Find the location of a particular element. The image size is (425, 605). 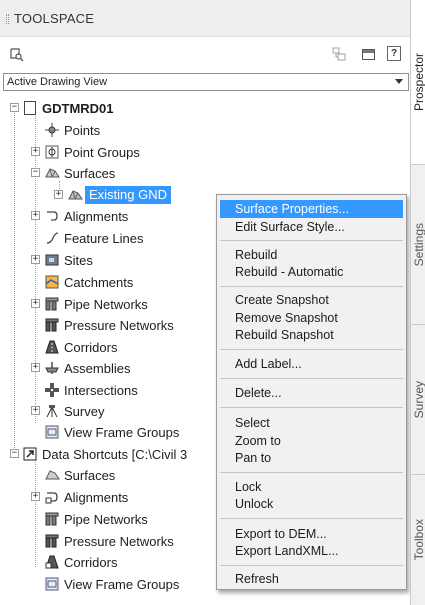

tree-node-label: Sites is located at coordinates (78, 260).